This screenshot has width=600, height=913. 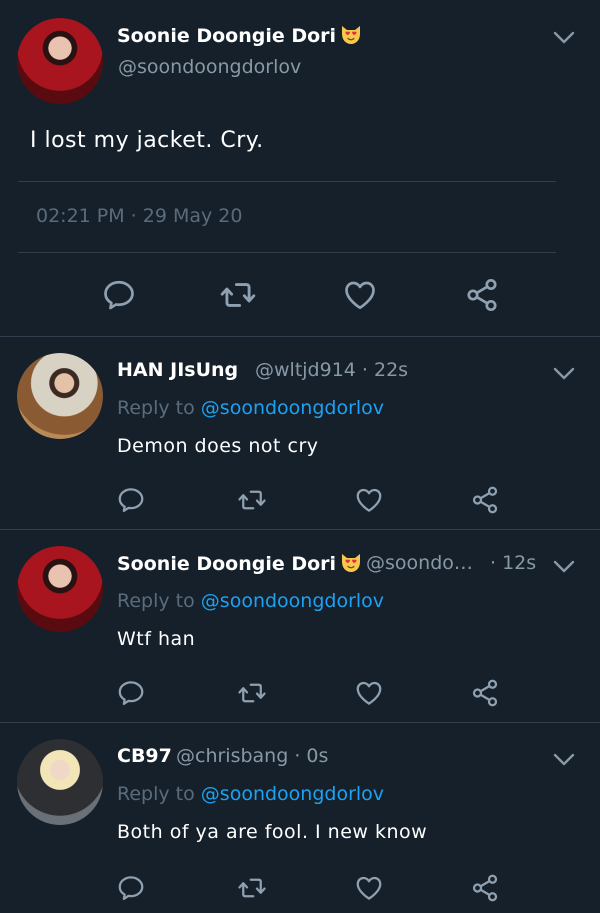 What do you see at coordinates (331, 370) in the screenshot?
I see `author-handle-time: @wltjd914 · 22s` at bounding box center [331, 370].